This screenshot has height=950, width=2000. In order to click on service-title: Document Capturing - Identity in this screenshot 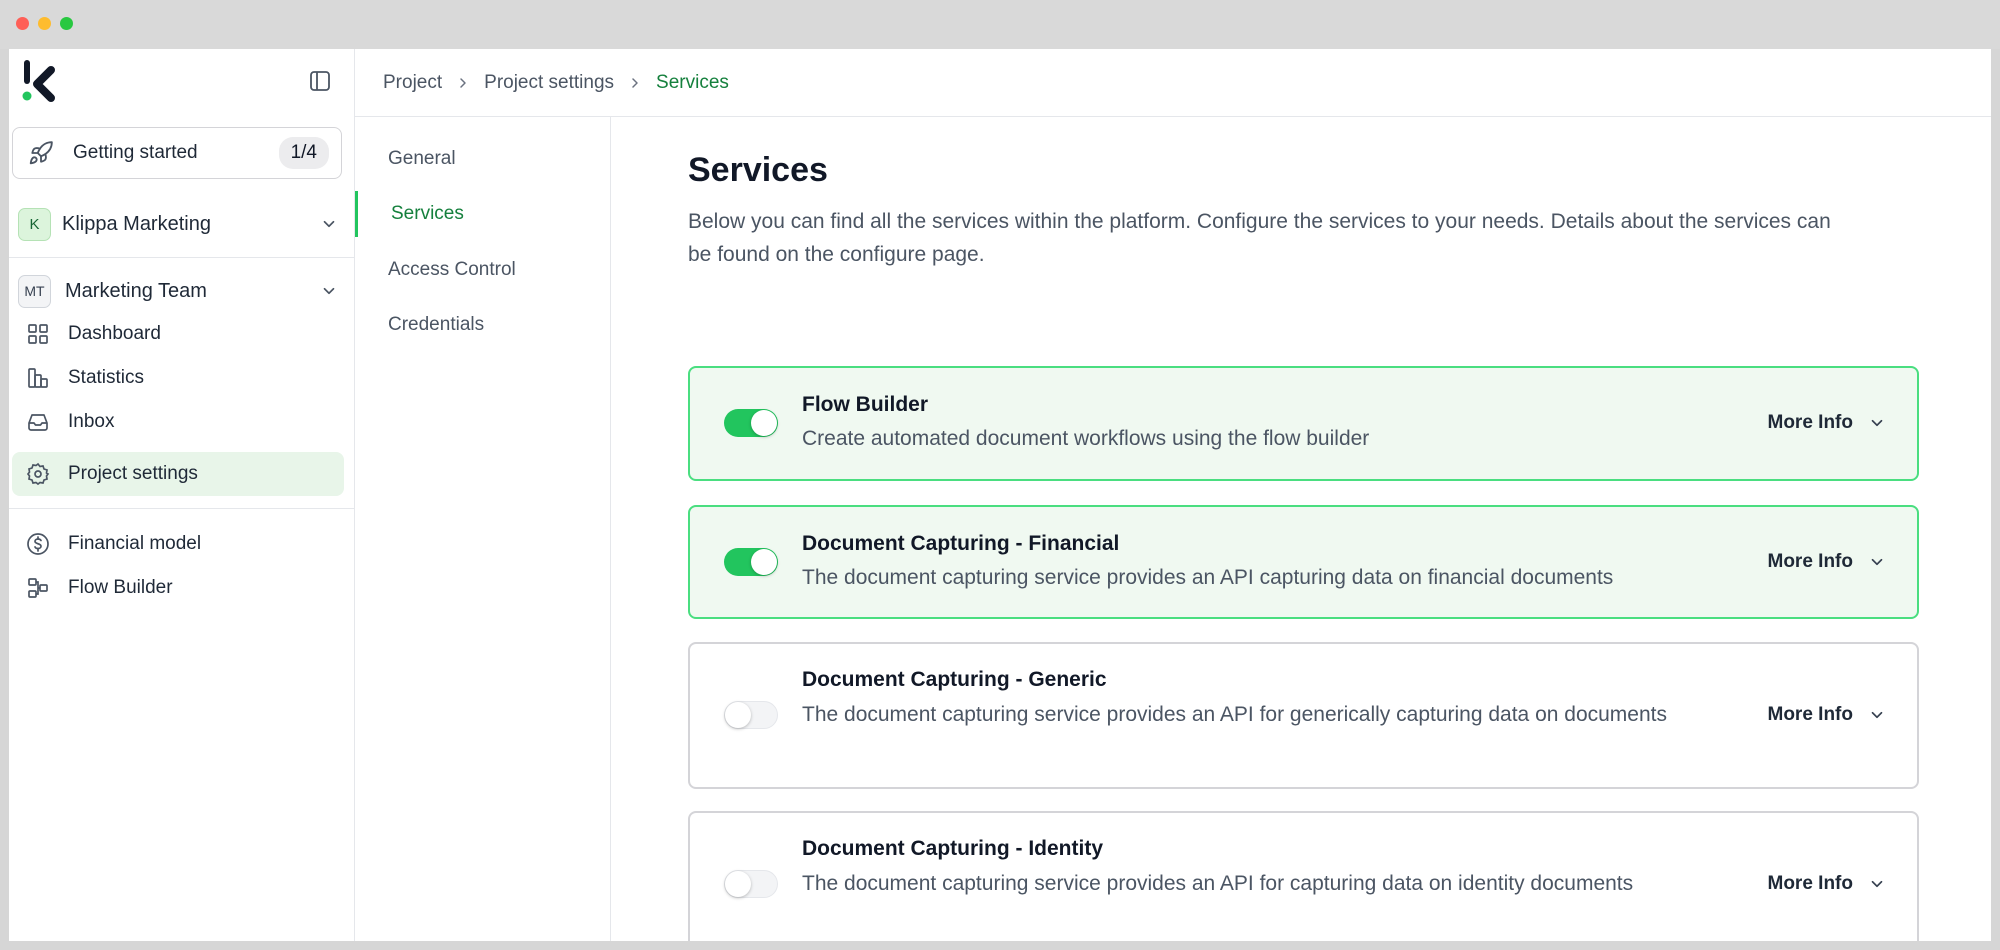, I will do `click(952, 848)`.